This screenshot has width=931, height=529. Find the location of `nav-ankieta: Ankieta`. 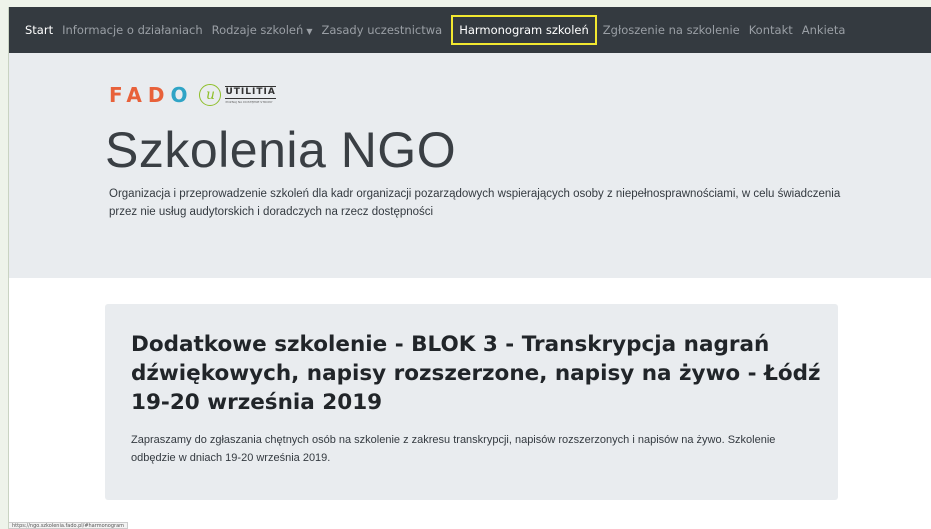

nav-ankieta: Ankieta is located at coordinates (824, 30).